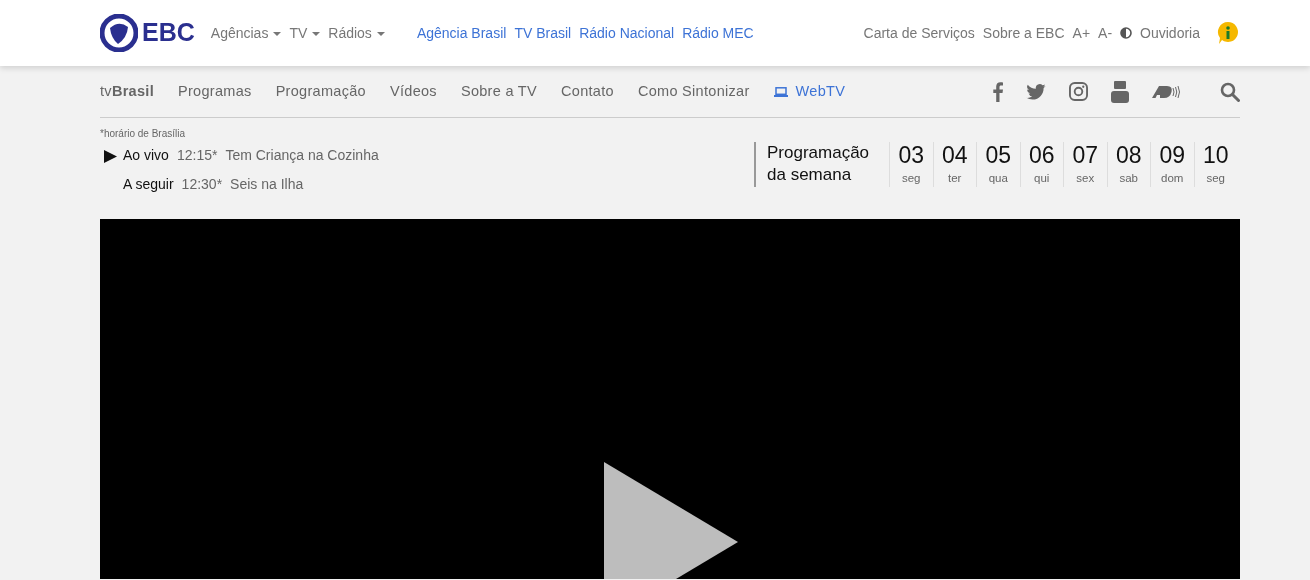  What do you see at coordinates (127, 91) in the screenshot?
I see `channel-logo: tvBrasil` at bounding box center [127, 91].